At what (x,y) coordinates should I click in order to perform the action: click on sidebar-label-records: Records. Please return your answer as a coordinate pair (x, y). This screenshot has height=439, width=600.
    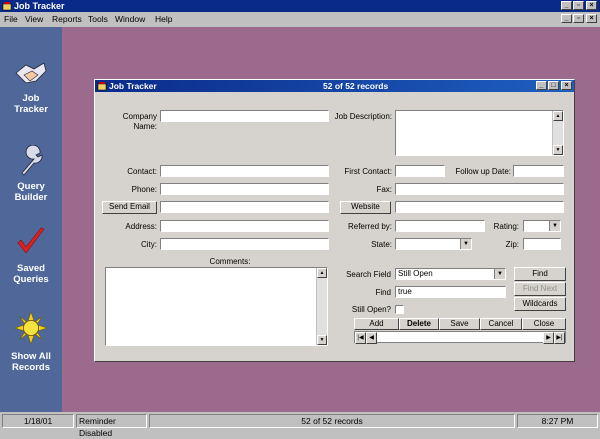
    Looking at the image, I should click on (30, 367).